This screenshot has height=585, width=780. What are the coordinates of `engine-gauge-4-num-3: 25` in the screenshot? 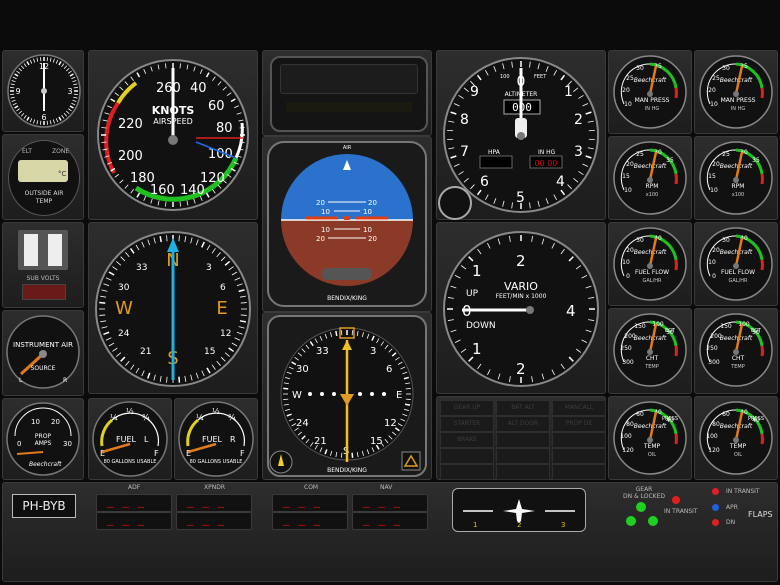 It's located at (726, 154).